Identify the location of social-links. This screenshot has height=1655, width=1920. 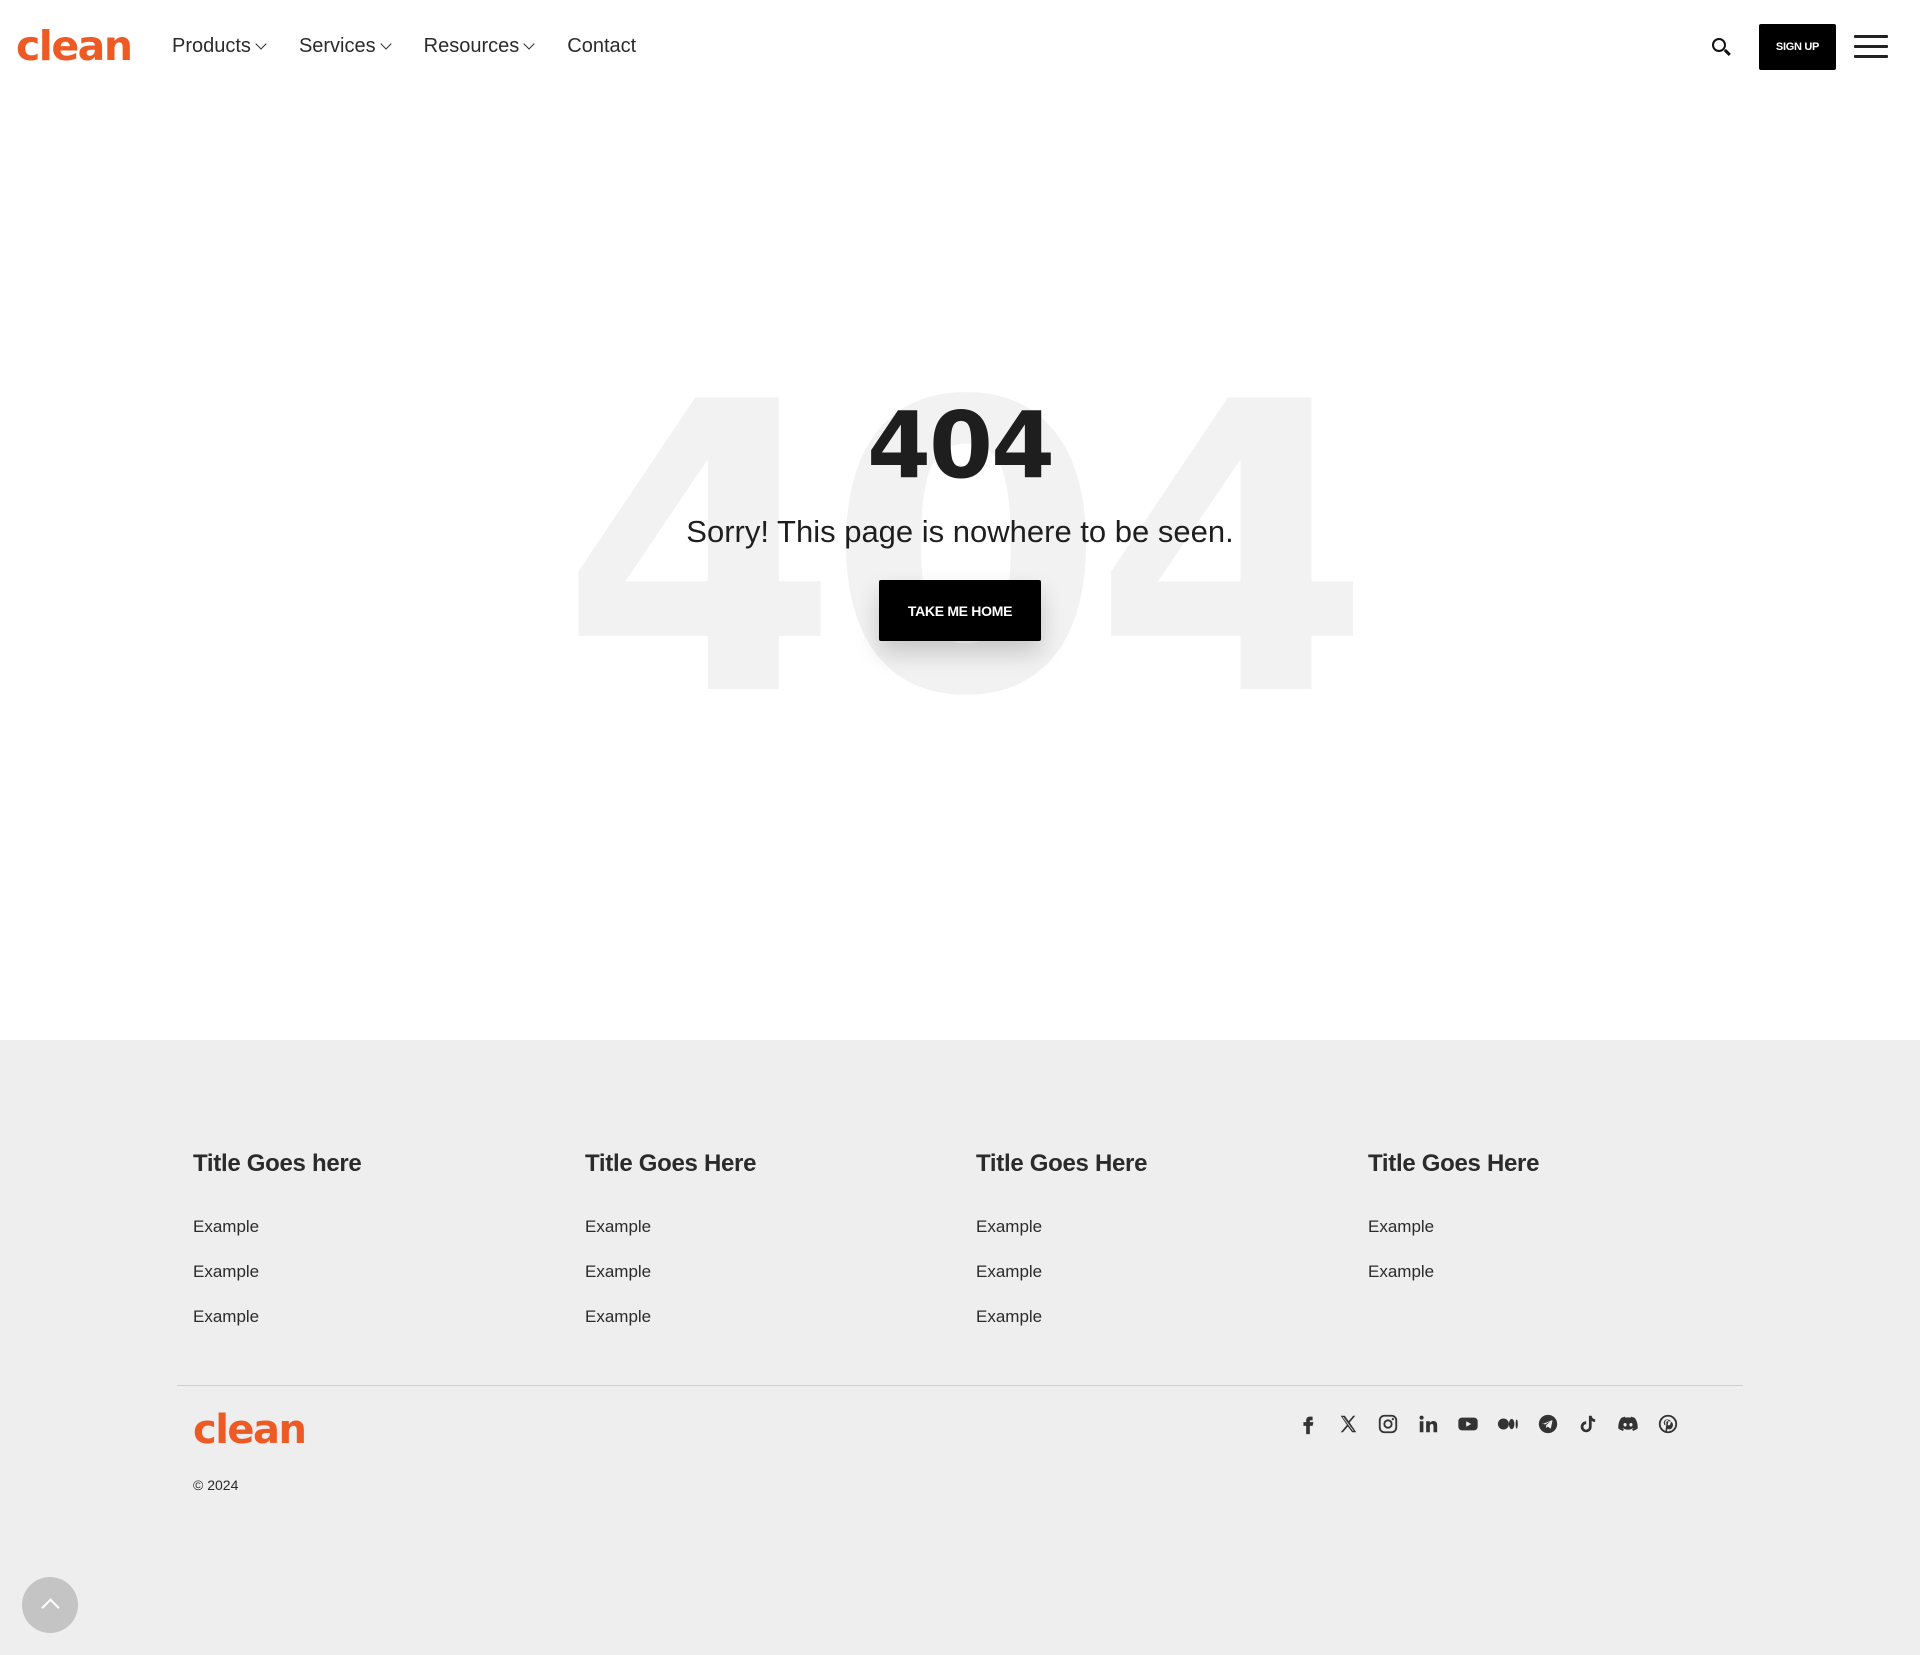
(1496, 1424).